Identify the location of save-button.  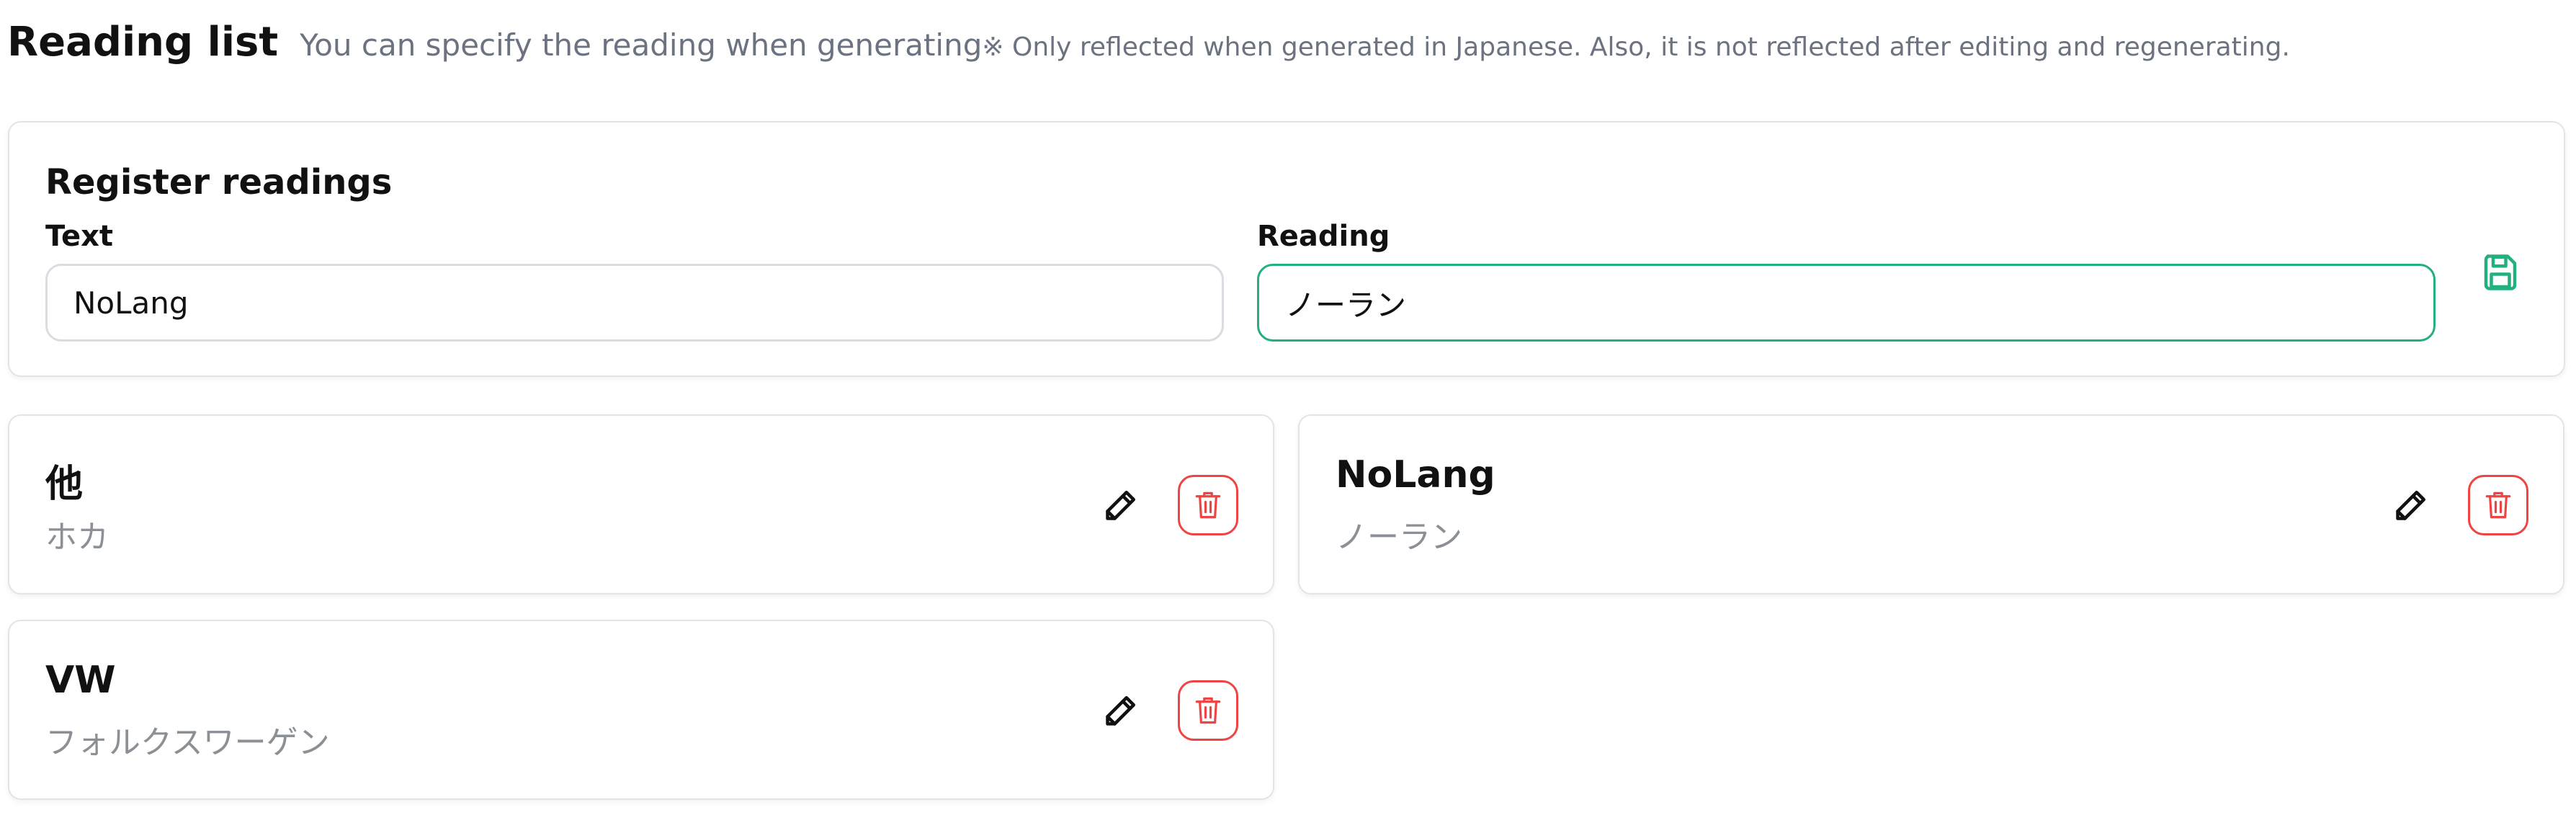
(2500, 272).